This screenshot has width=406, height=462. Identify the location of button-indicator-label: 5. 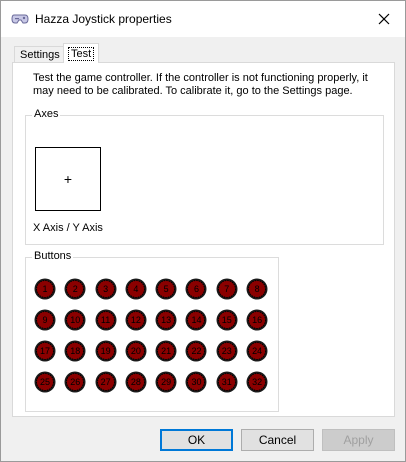
(166, 289).